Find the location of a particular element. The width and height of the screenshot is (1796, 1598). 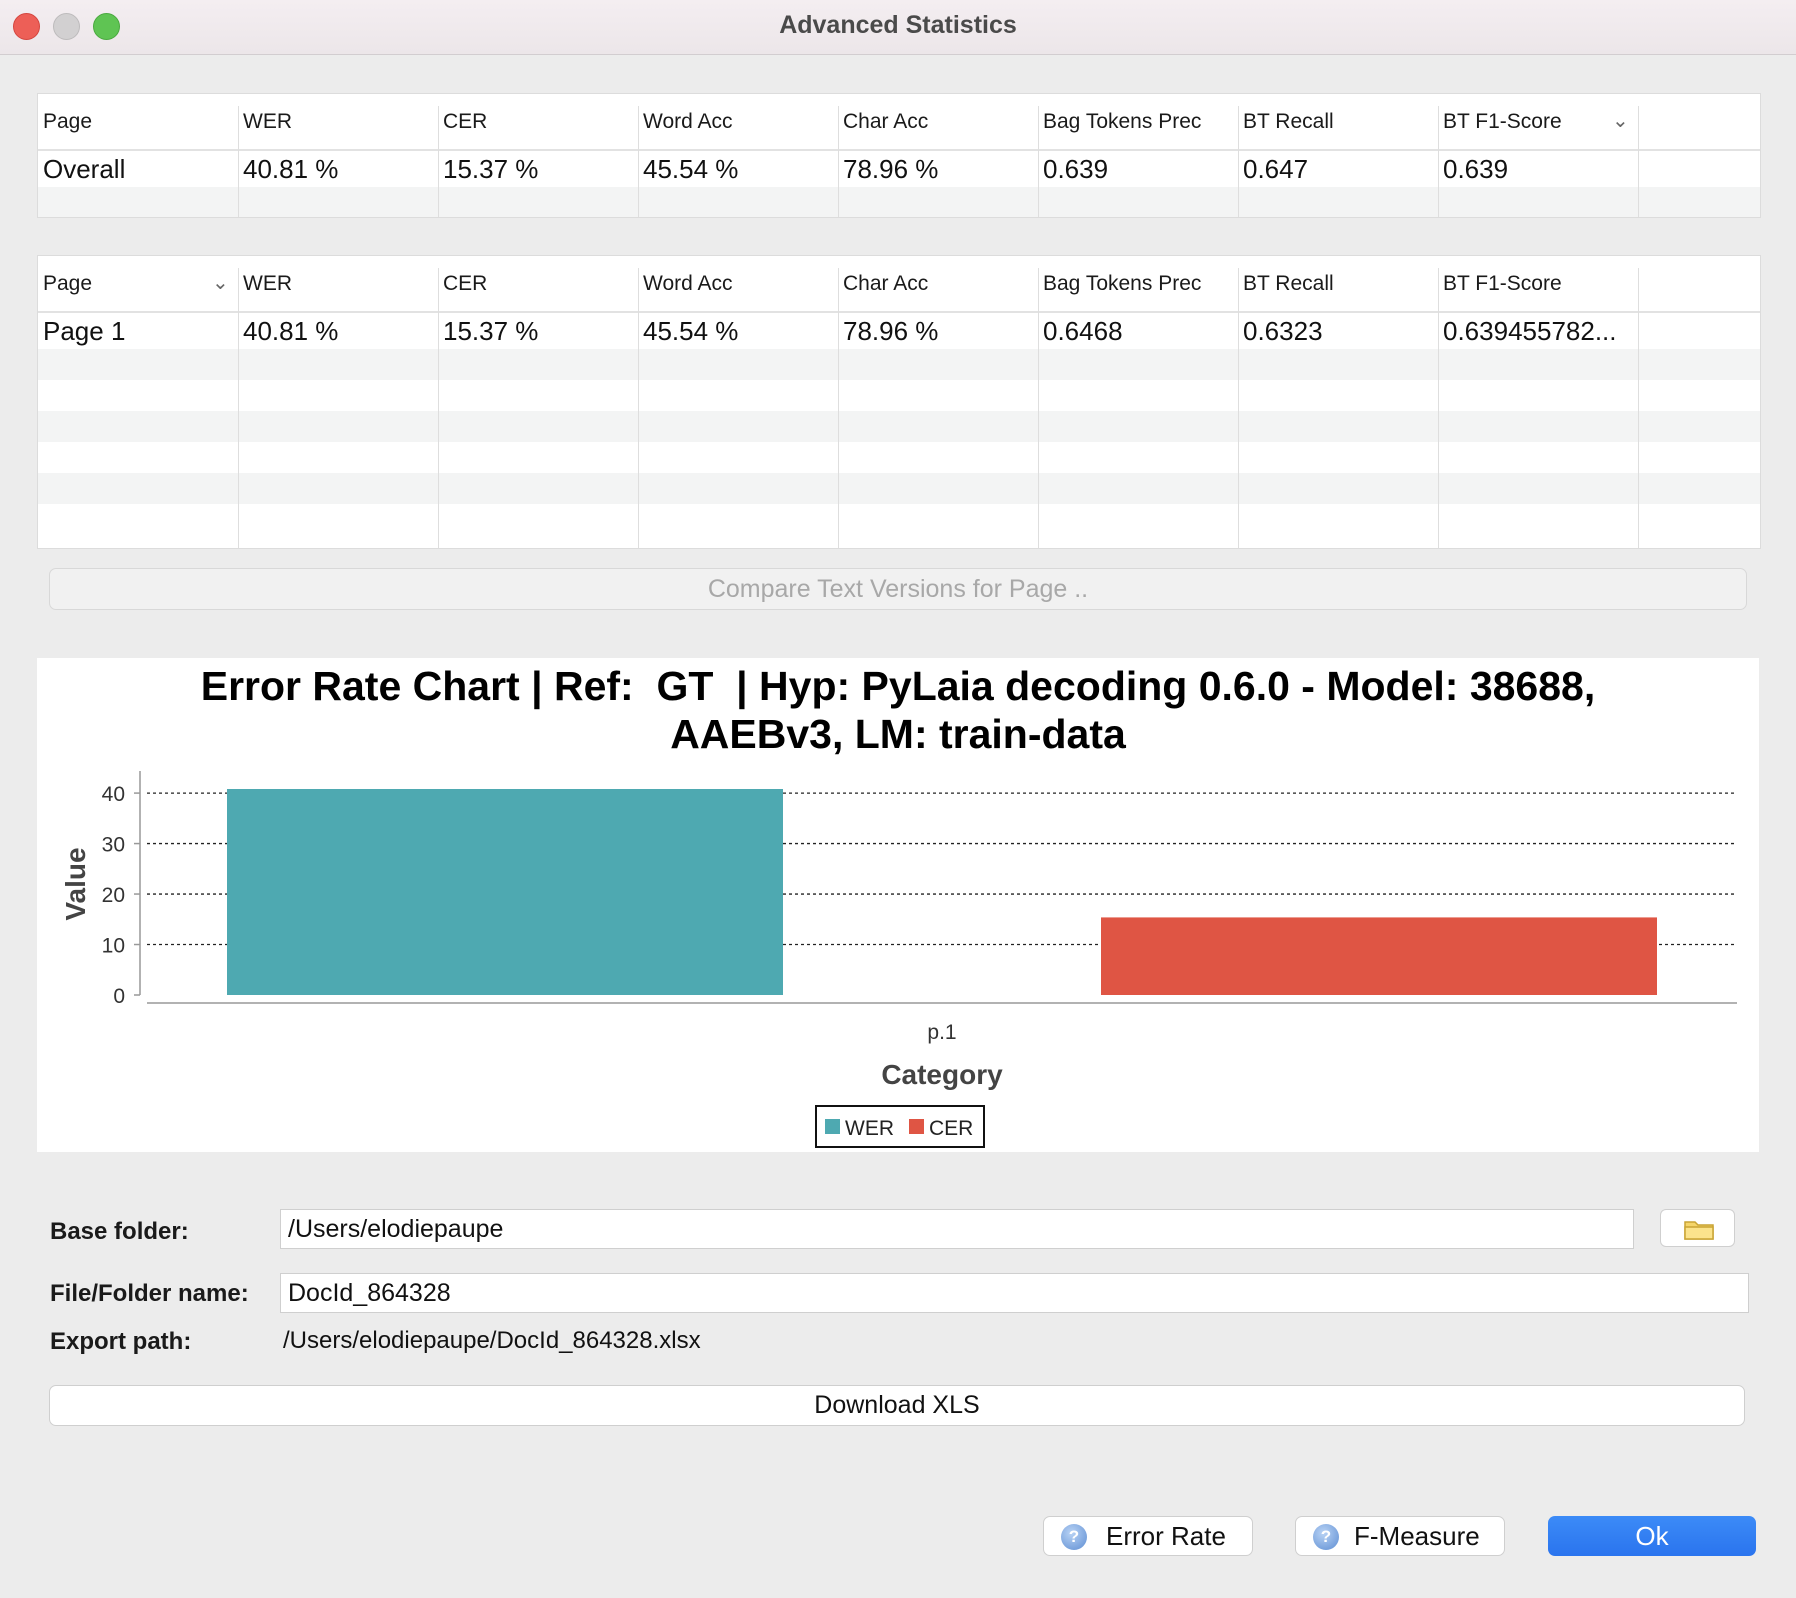

error-rate-button-label: Error Rate is located at coordinates (1166, 1536).